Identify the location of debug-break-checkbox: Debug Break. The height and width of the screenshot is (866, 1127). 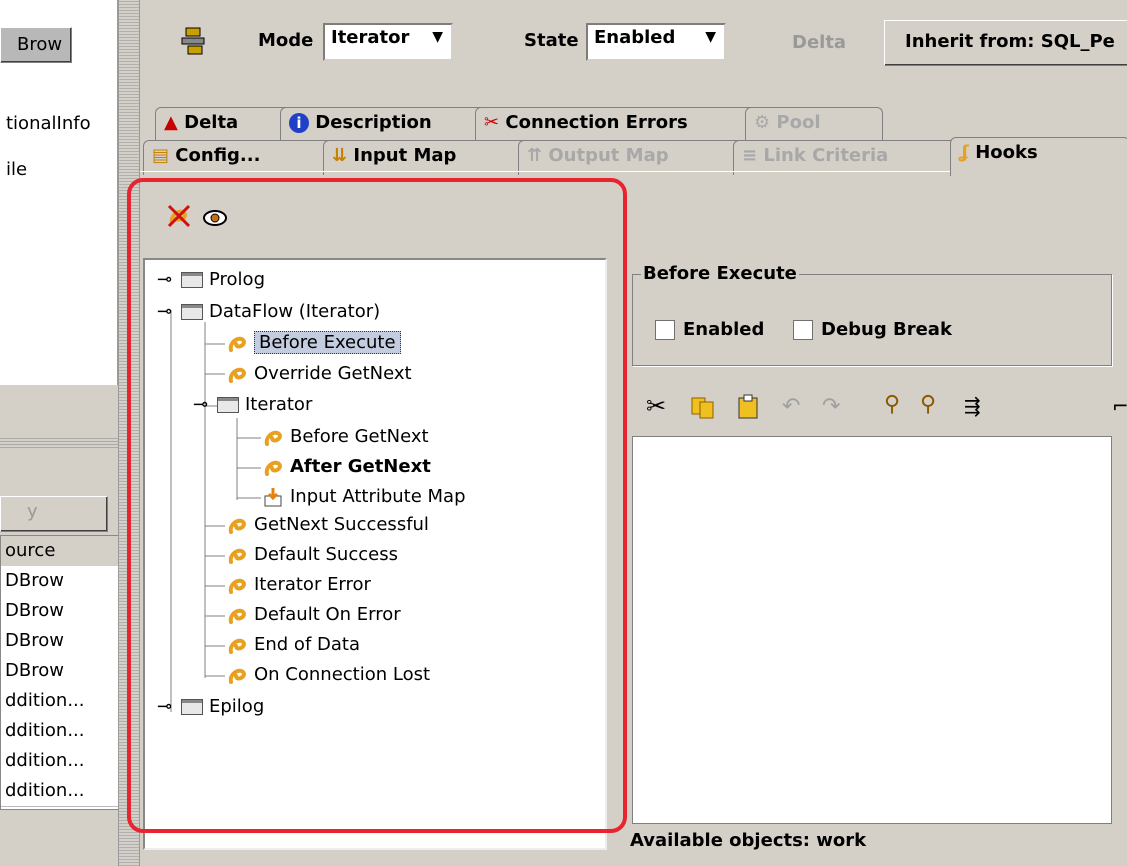
(872, 329).